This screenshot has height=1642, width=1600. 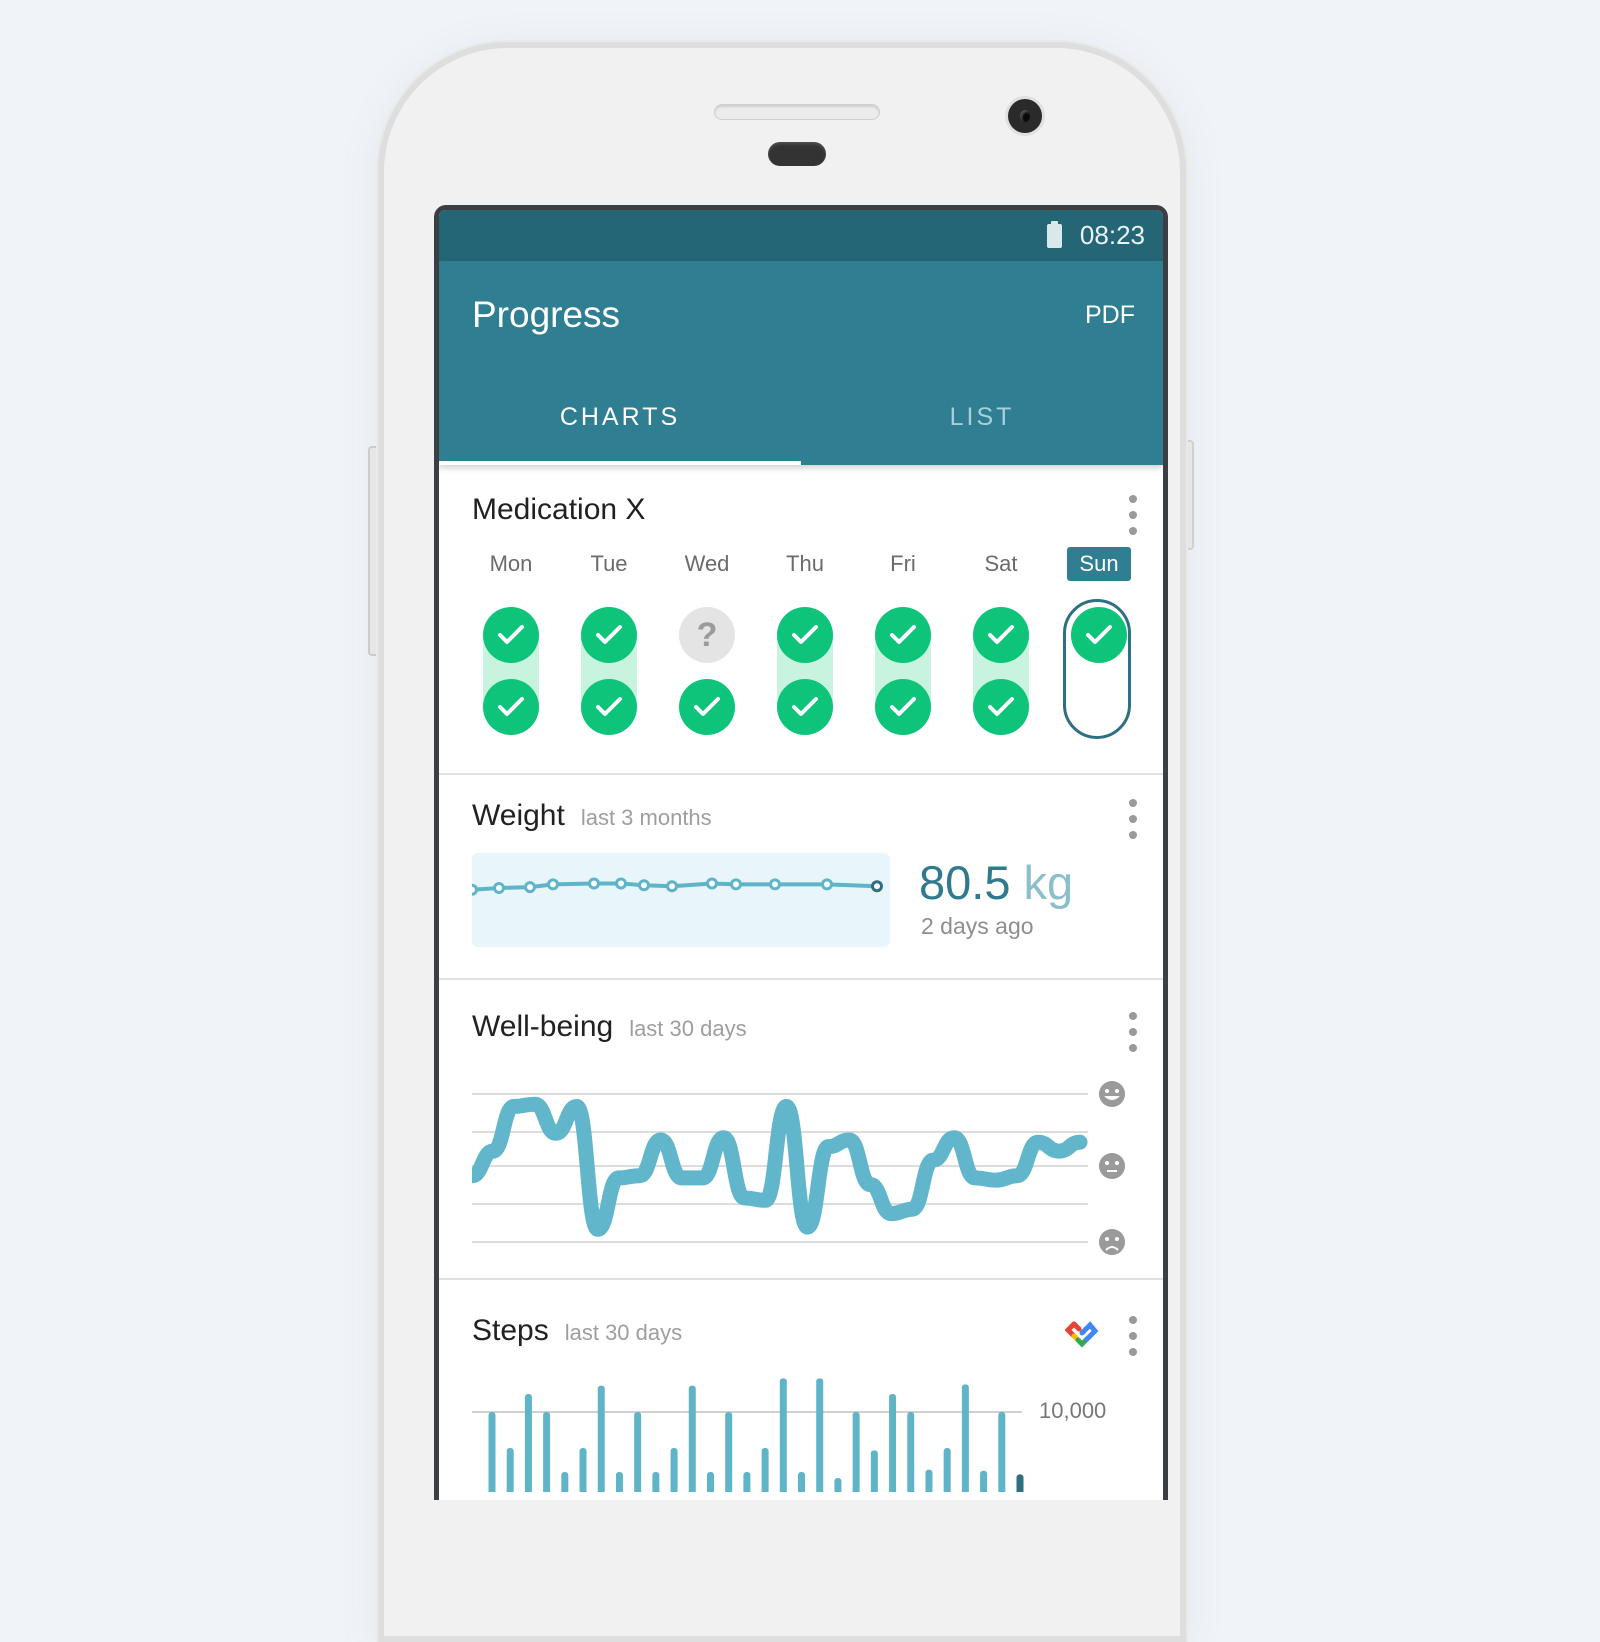 I want to click on day-label: Wed, so click(x=707, y=563).